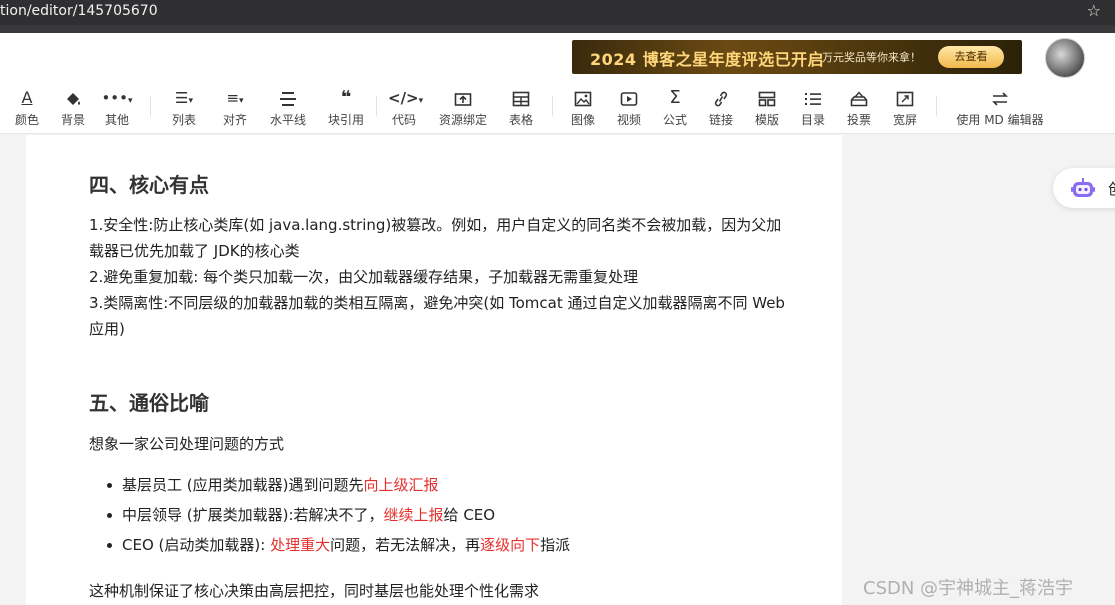 This screenshot has width=1115, height=605. What do you see at coordinates (1000, 98) in the screenshot?
I see `switch-icon` at bounding box center [1000, 98].